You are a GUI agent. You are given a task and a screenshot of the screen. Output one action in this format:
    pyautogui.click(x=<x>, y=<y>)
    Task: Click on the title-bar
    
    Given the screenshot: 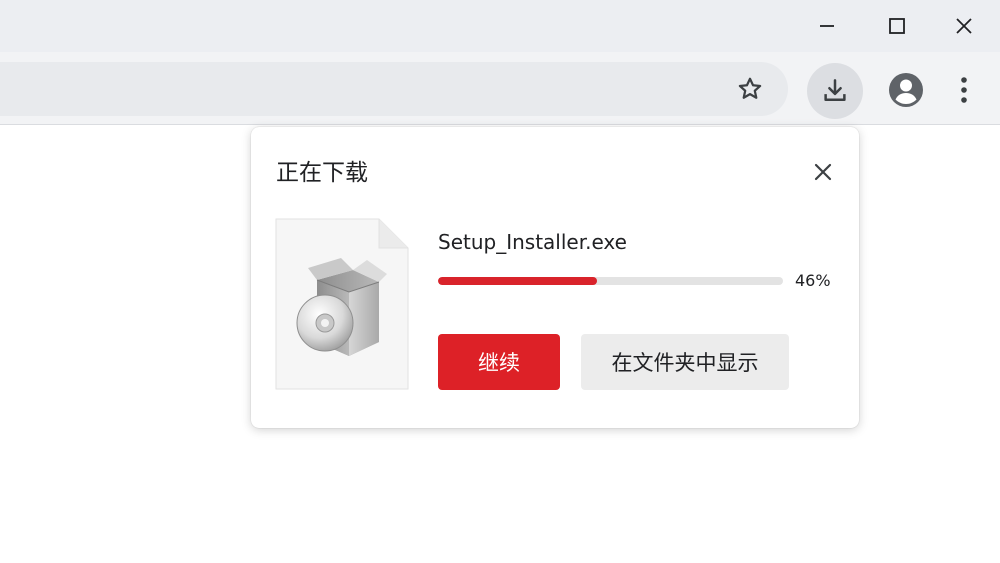 What is the action you would take?
    pyautogui.click(x=500, y=26)
    